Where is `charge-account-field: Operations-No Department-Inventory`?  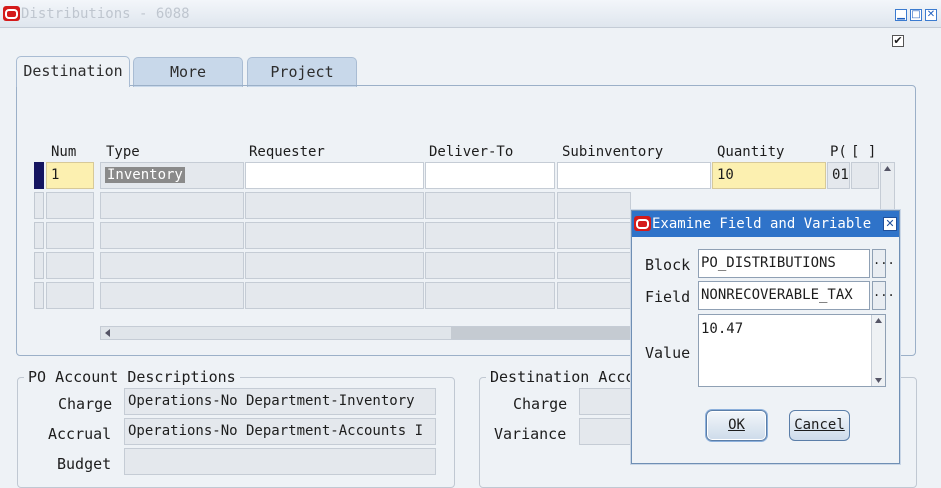 charge-account-field: Operations-No Department-Inventory is located at coordinates (280, 401).